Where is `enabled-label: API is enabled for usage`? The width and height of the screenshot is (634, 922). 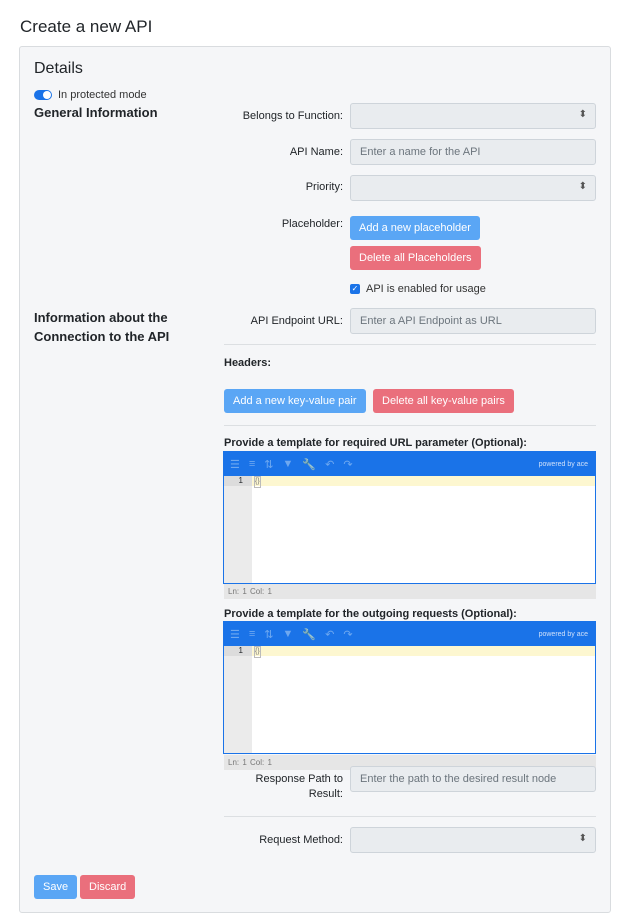
enabled-label: API is enabled for usage is located at coordinates (426, 289).